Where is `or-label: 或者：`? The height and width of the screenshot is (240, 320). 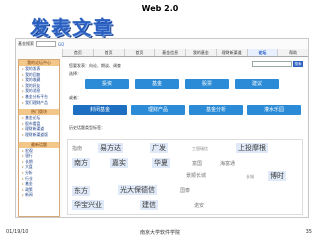 or-label: 或者： is located at coordinates (75, 97).